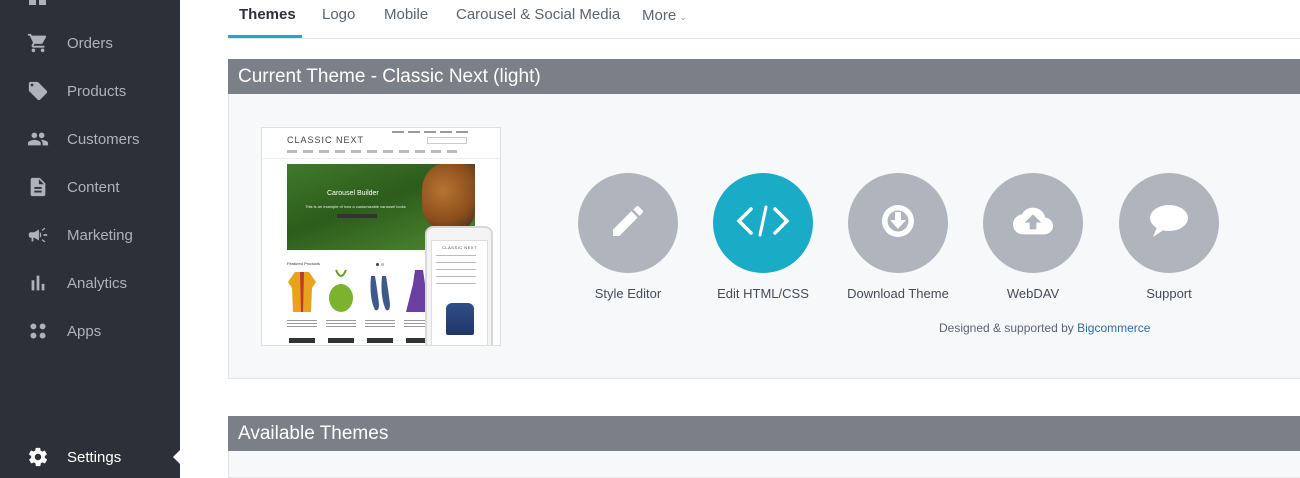 The height and width of the screenshot is (478, 1300). I want to click on tab-more-label: More, so click(659, 15).